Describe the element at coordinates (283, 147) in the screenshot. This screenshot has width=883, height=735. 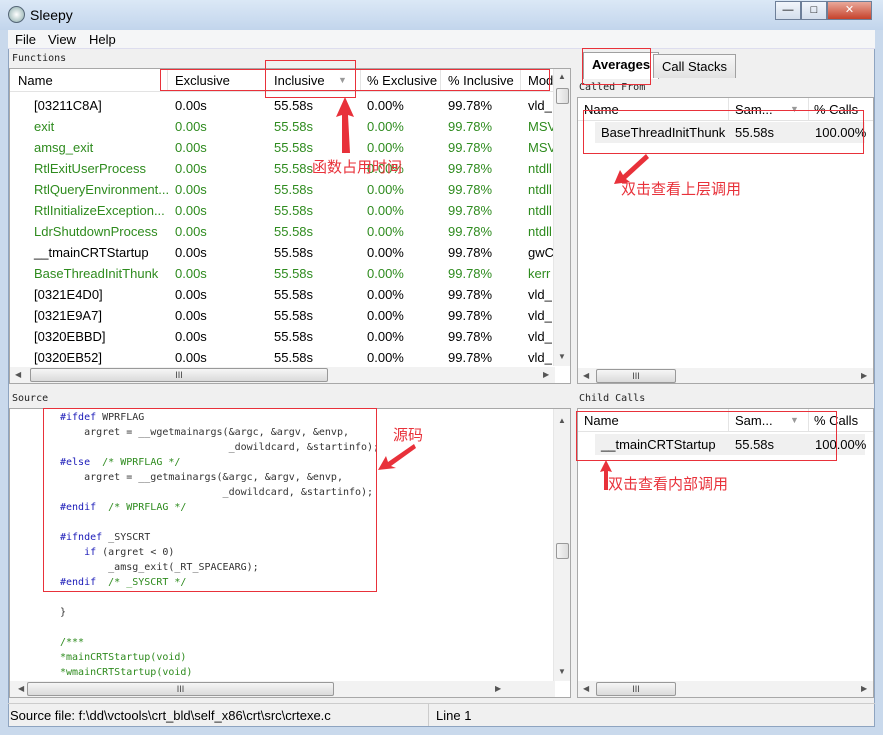
I see `function-row: amsg_exit 0.00s 55.58s 0.00% 99.78% MSV` at that location.